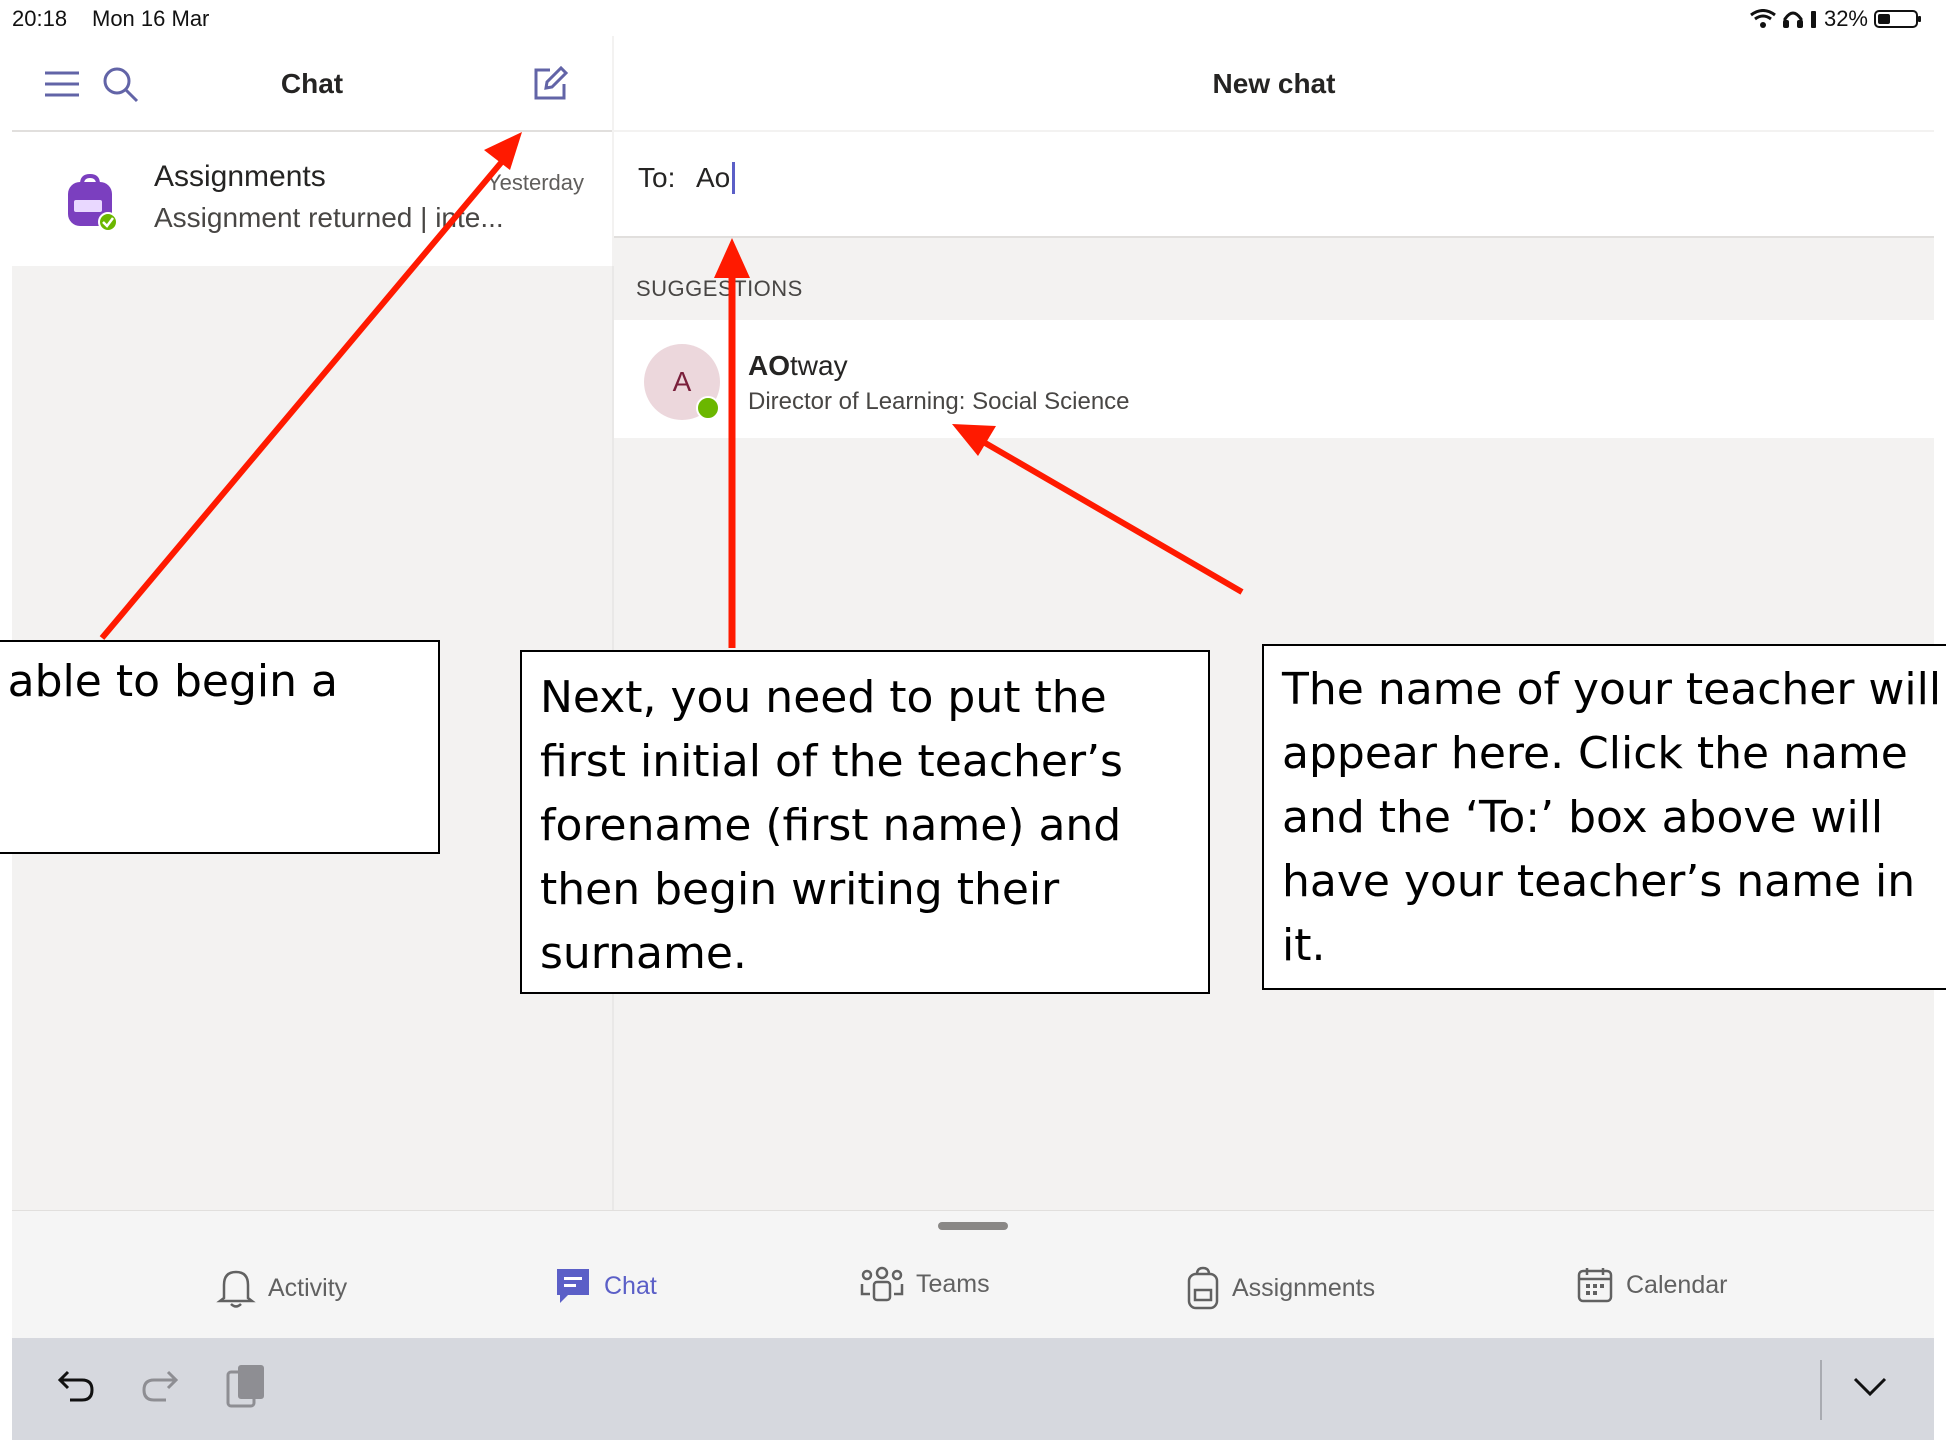  Describe the element at coordinates (236, 1289) in the screenshot. I see `bell-icon` at that location.